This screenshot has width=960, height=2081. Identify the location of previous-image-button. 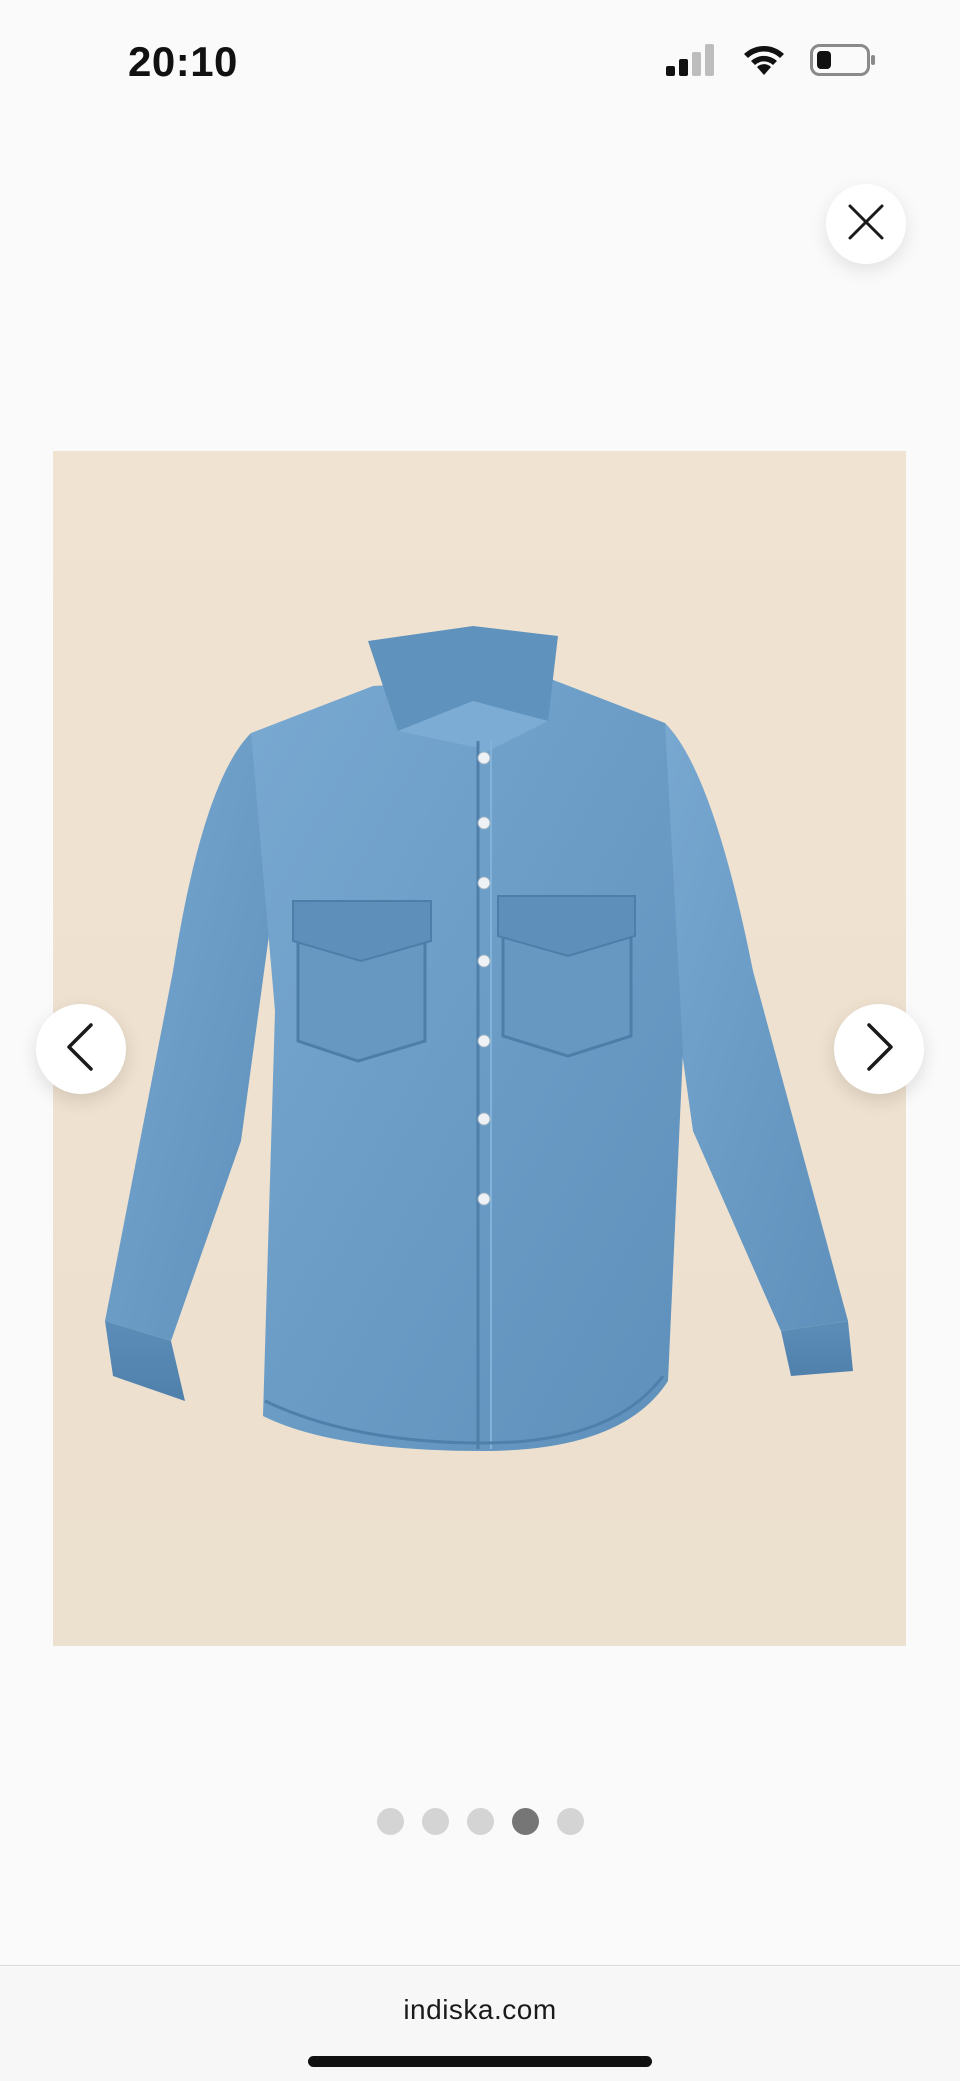
(81, 1049).